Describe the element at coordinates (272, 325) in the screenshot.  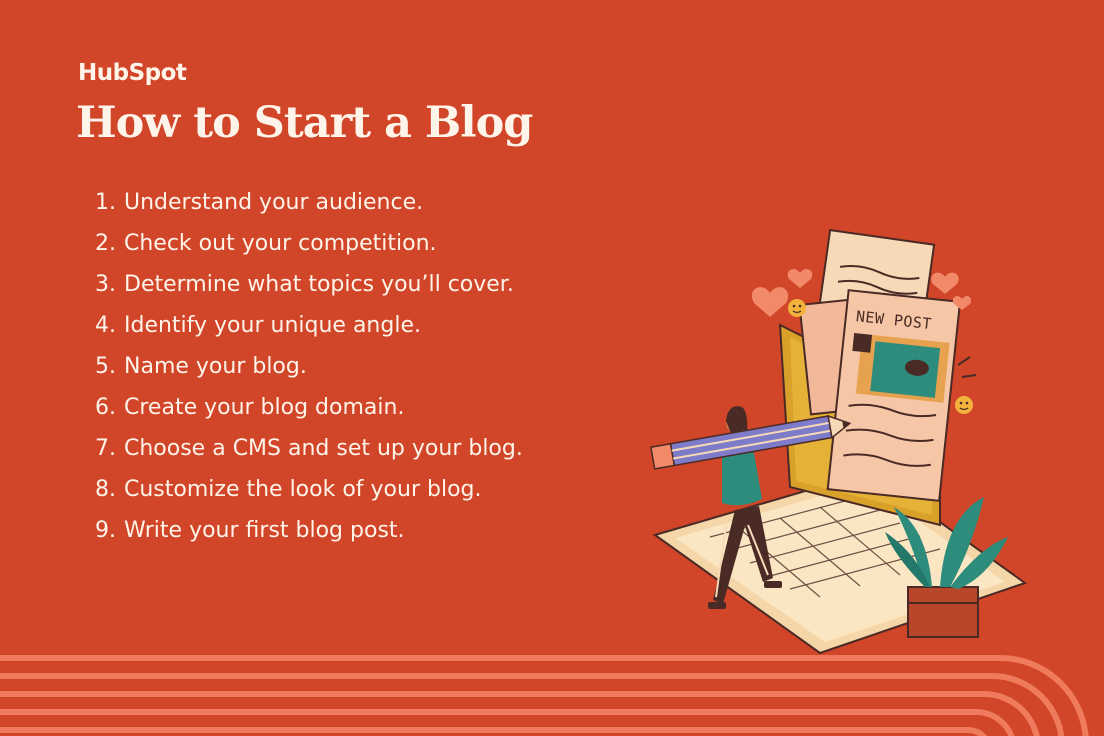
I see `step-text: Identify your unique angle.` at that location.